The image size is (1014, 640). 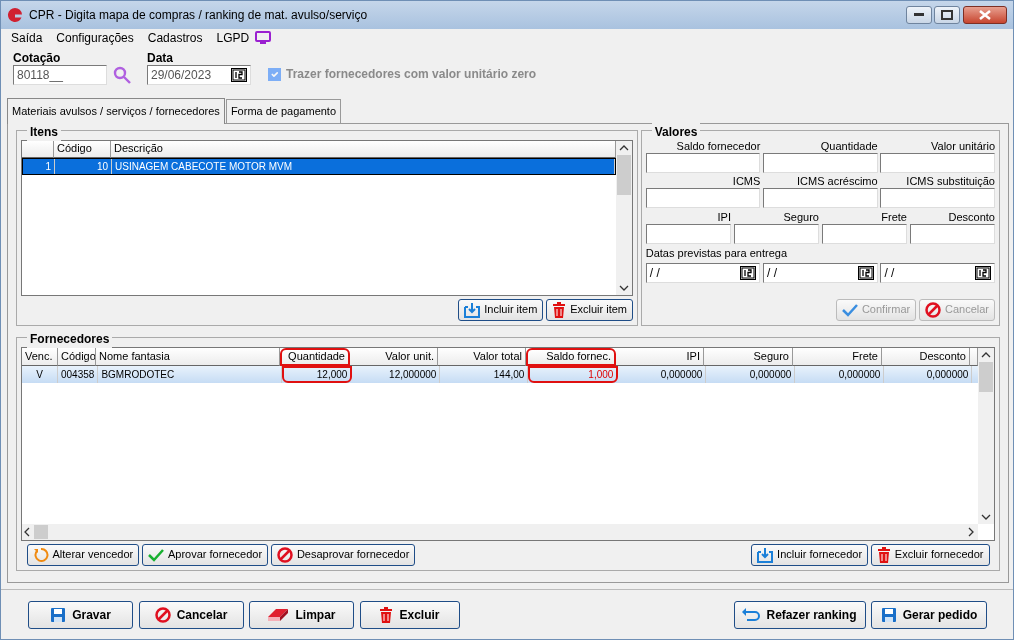 What do you see at coordinates (121, 75) in the screenshot?
I see `search-icon` at bounding box center [121, 75].